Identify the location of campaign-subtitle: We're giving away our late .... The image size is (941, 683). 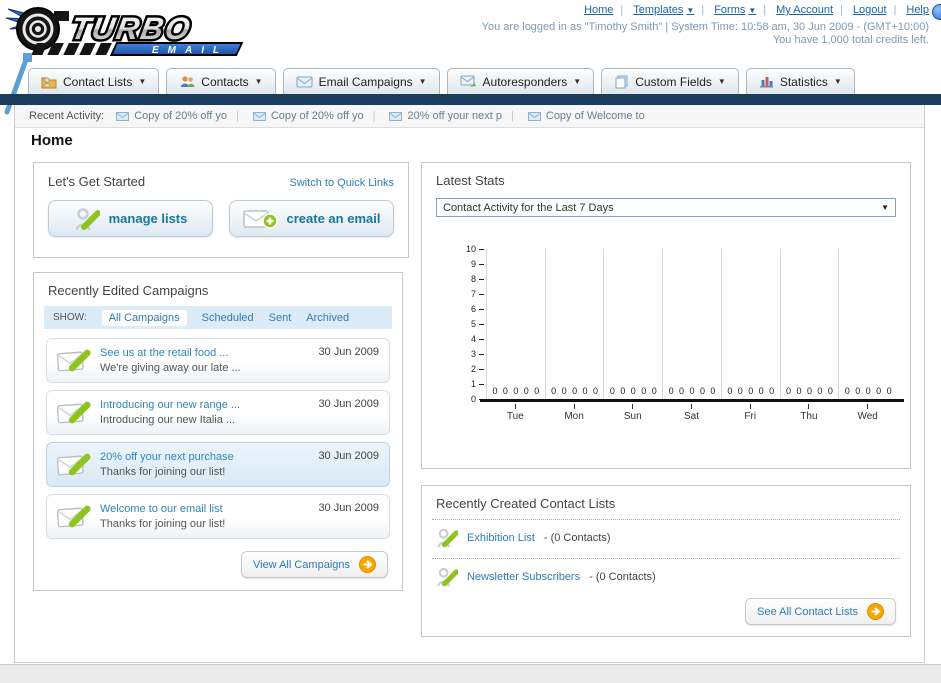
(170, 367).